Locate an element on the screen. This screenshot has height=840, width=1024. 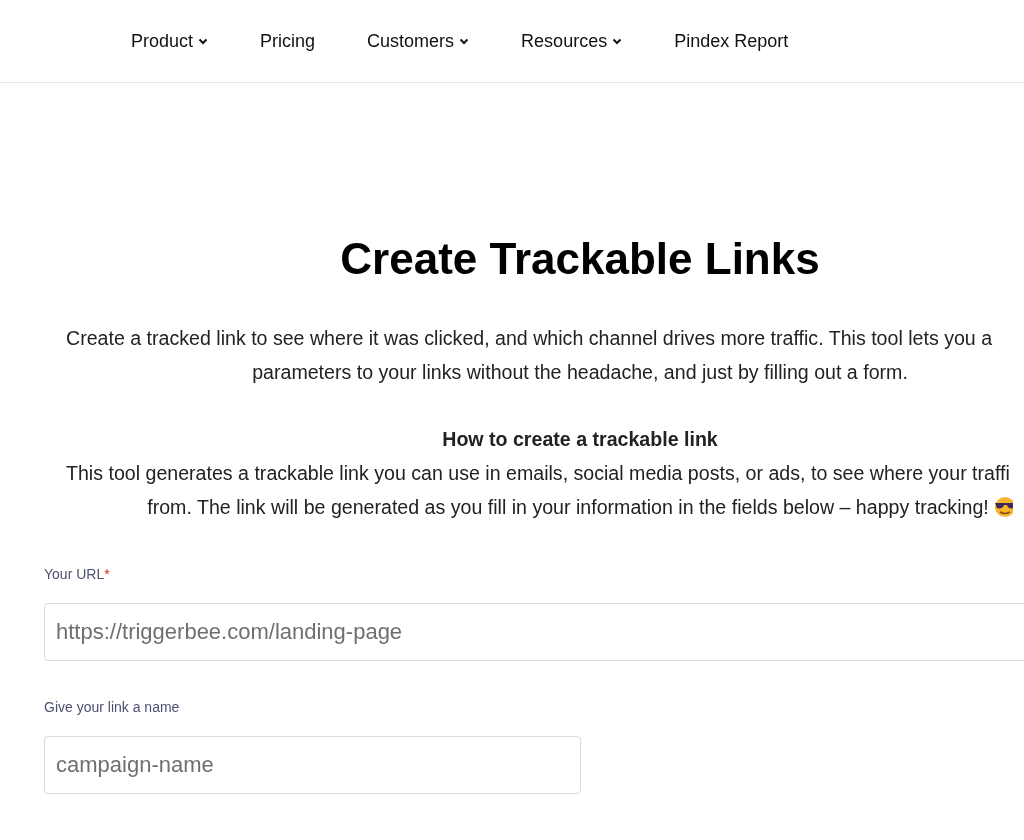
intro-text: parameters to your links without the headache, and just by filling out a form. is located at coordinates (580, 372).